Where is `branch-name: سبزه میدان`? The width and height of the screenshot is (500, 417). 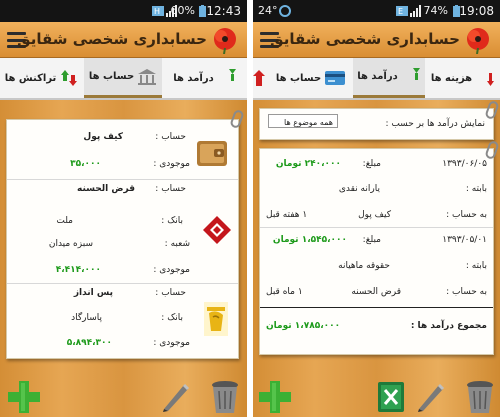 branch-name: سبزه میدان is located at coordinates (70, 244).